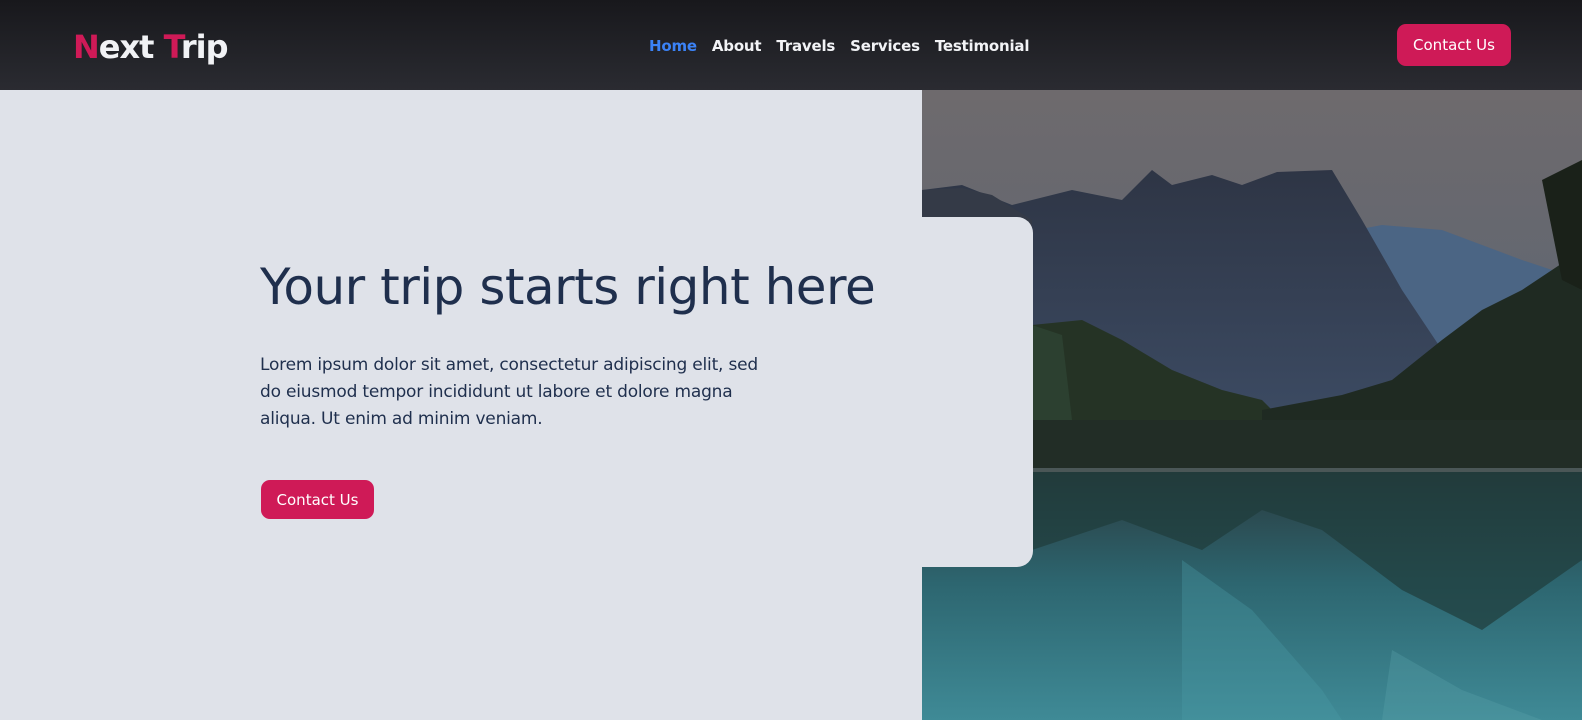  Describe the element at coordinates (805, 46) in the screenshot. I see `nav-link-travels: Travels` at that location.